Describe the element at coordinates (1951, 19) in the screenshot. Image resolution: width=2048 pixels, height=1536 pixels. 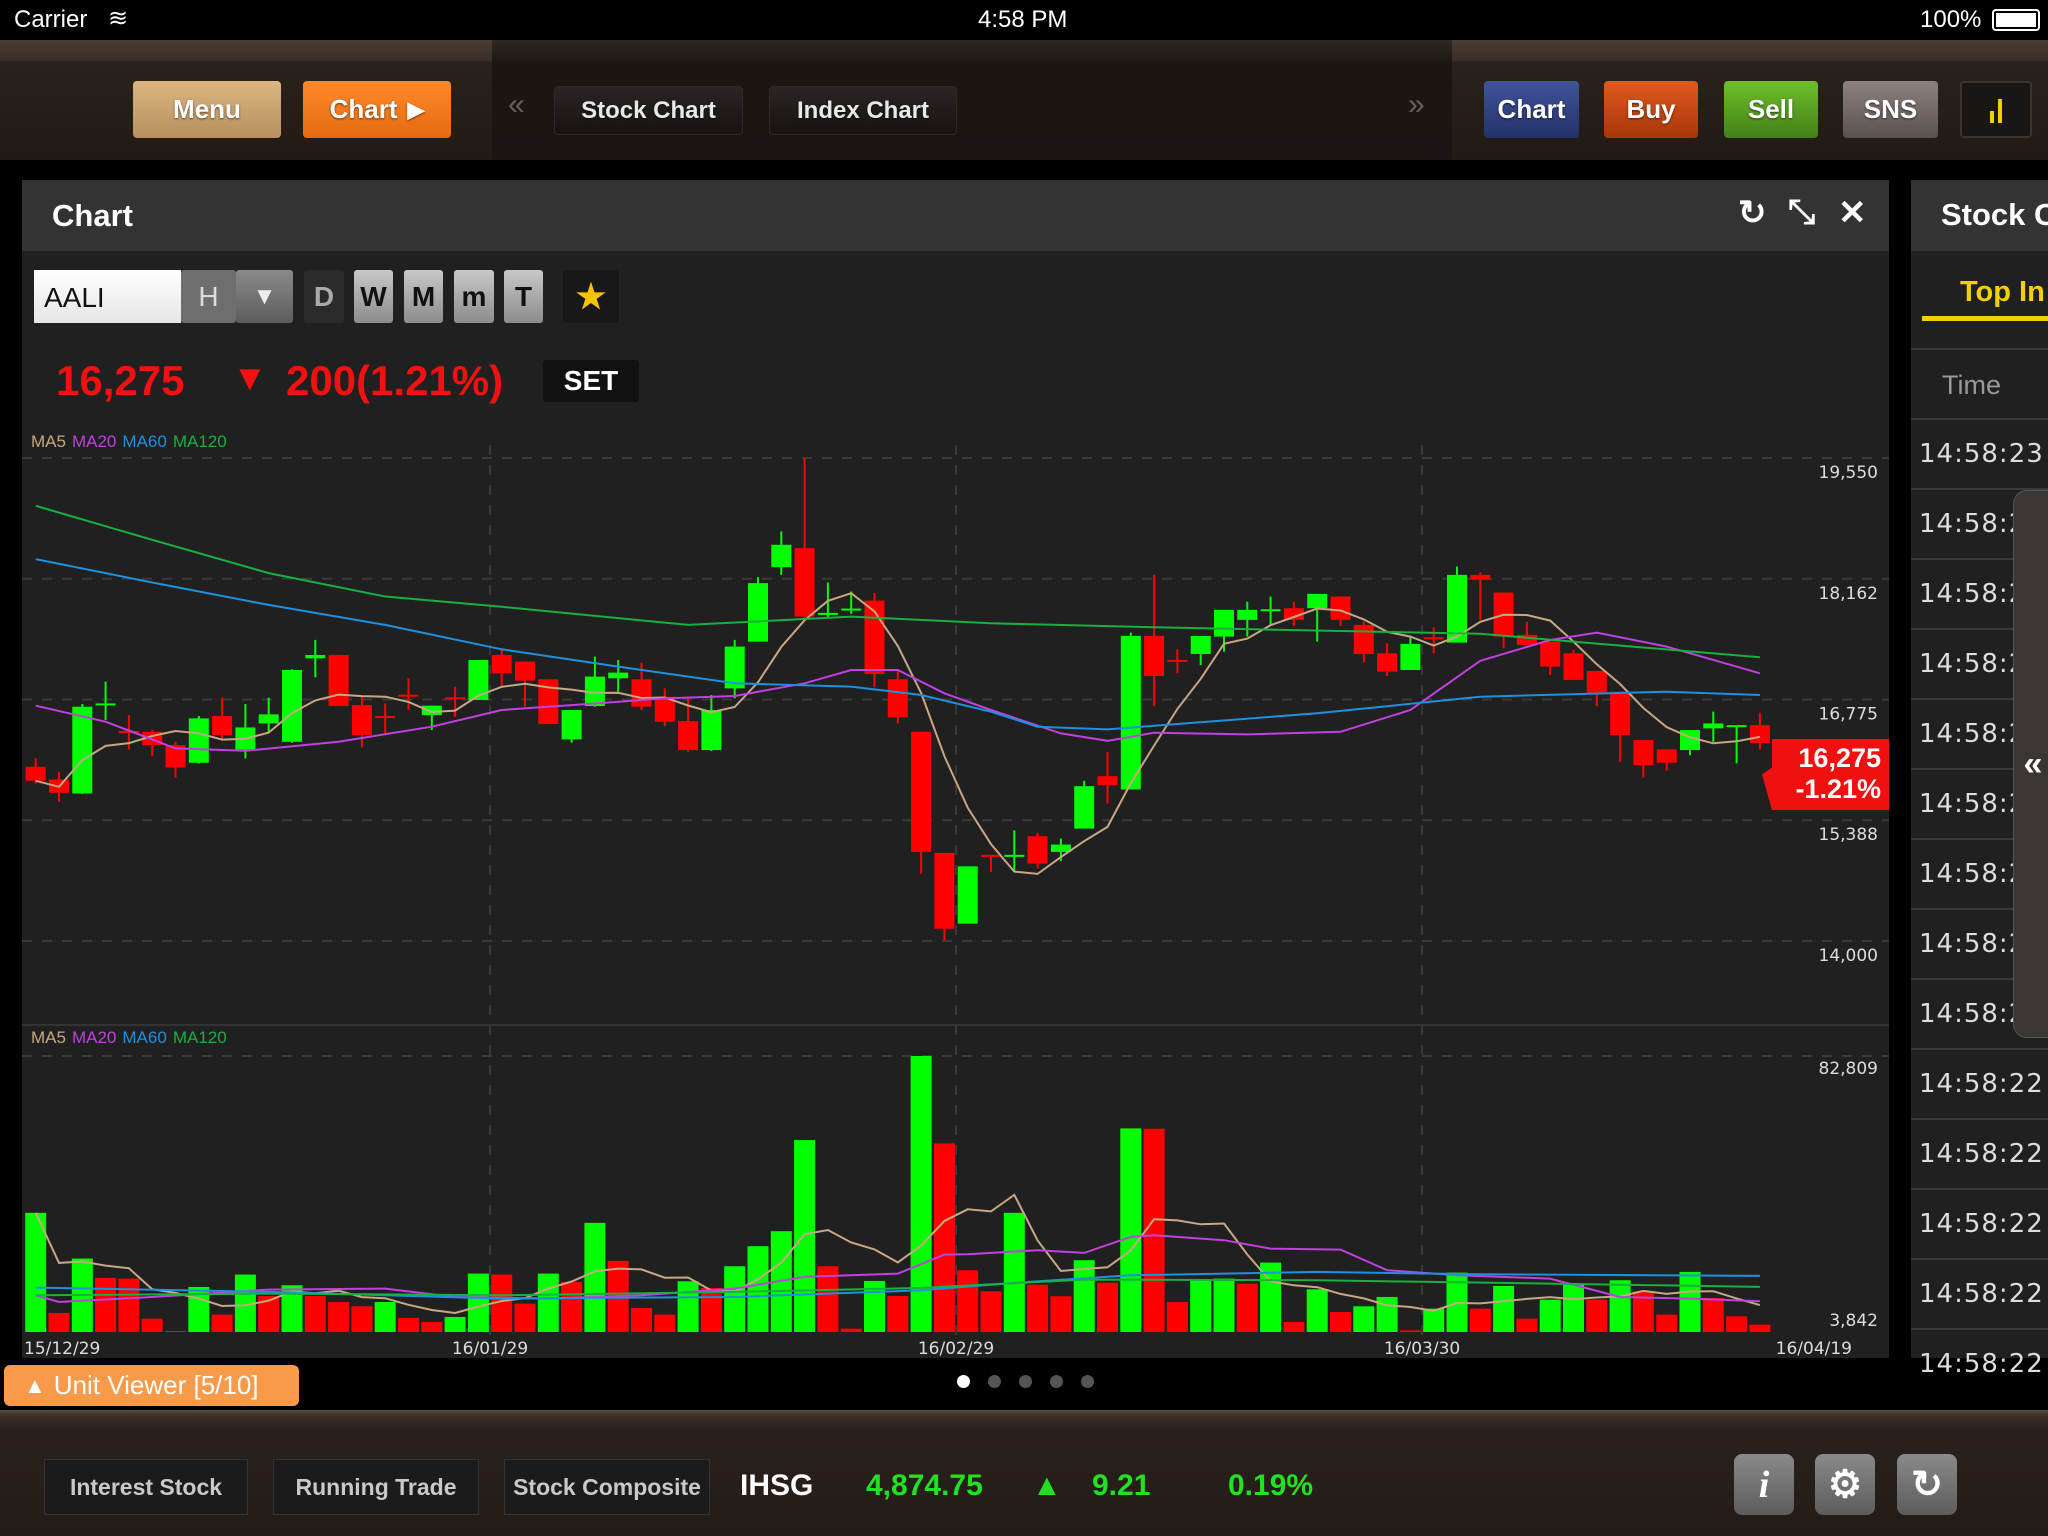
I see `battery-percent: 100%` at that location.